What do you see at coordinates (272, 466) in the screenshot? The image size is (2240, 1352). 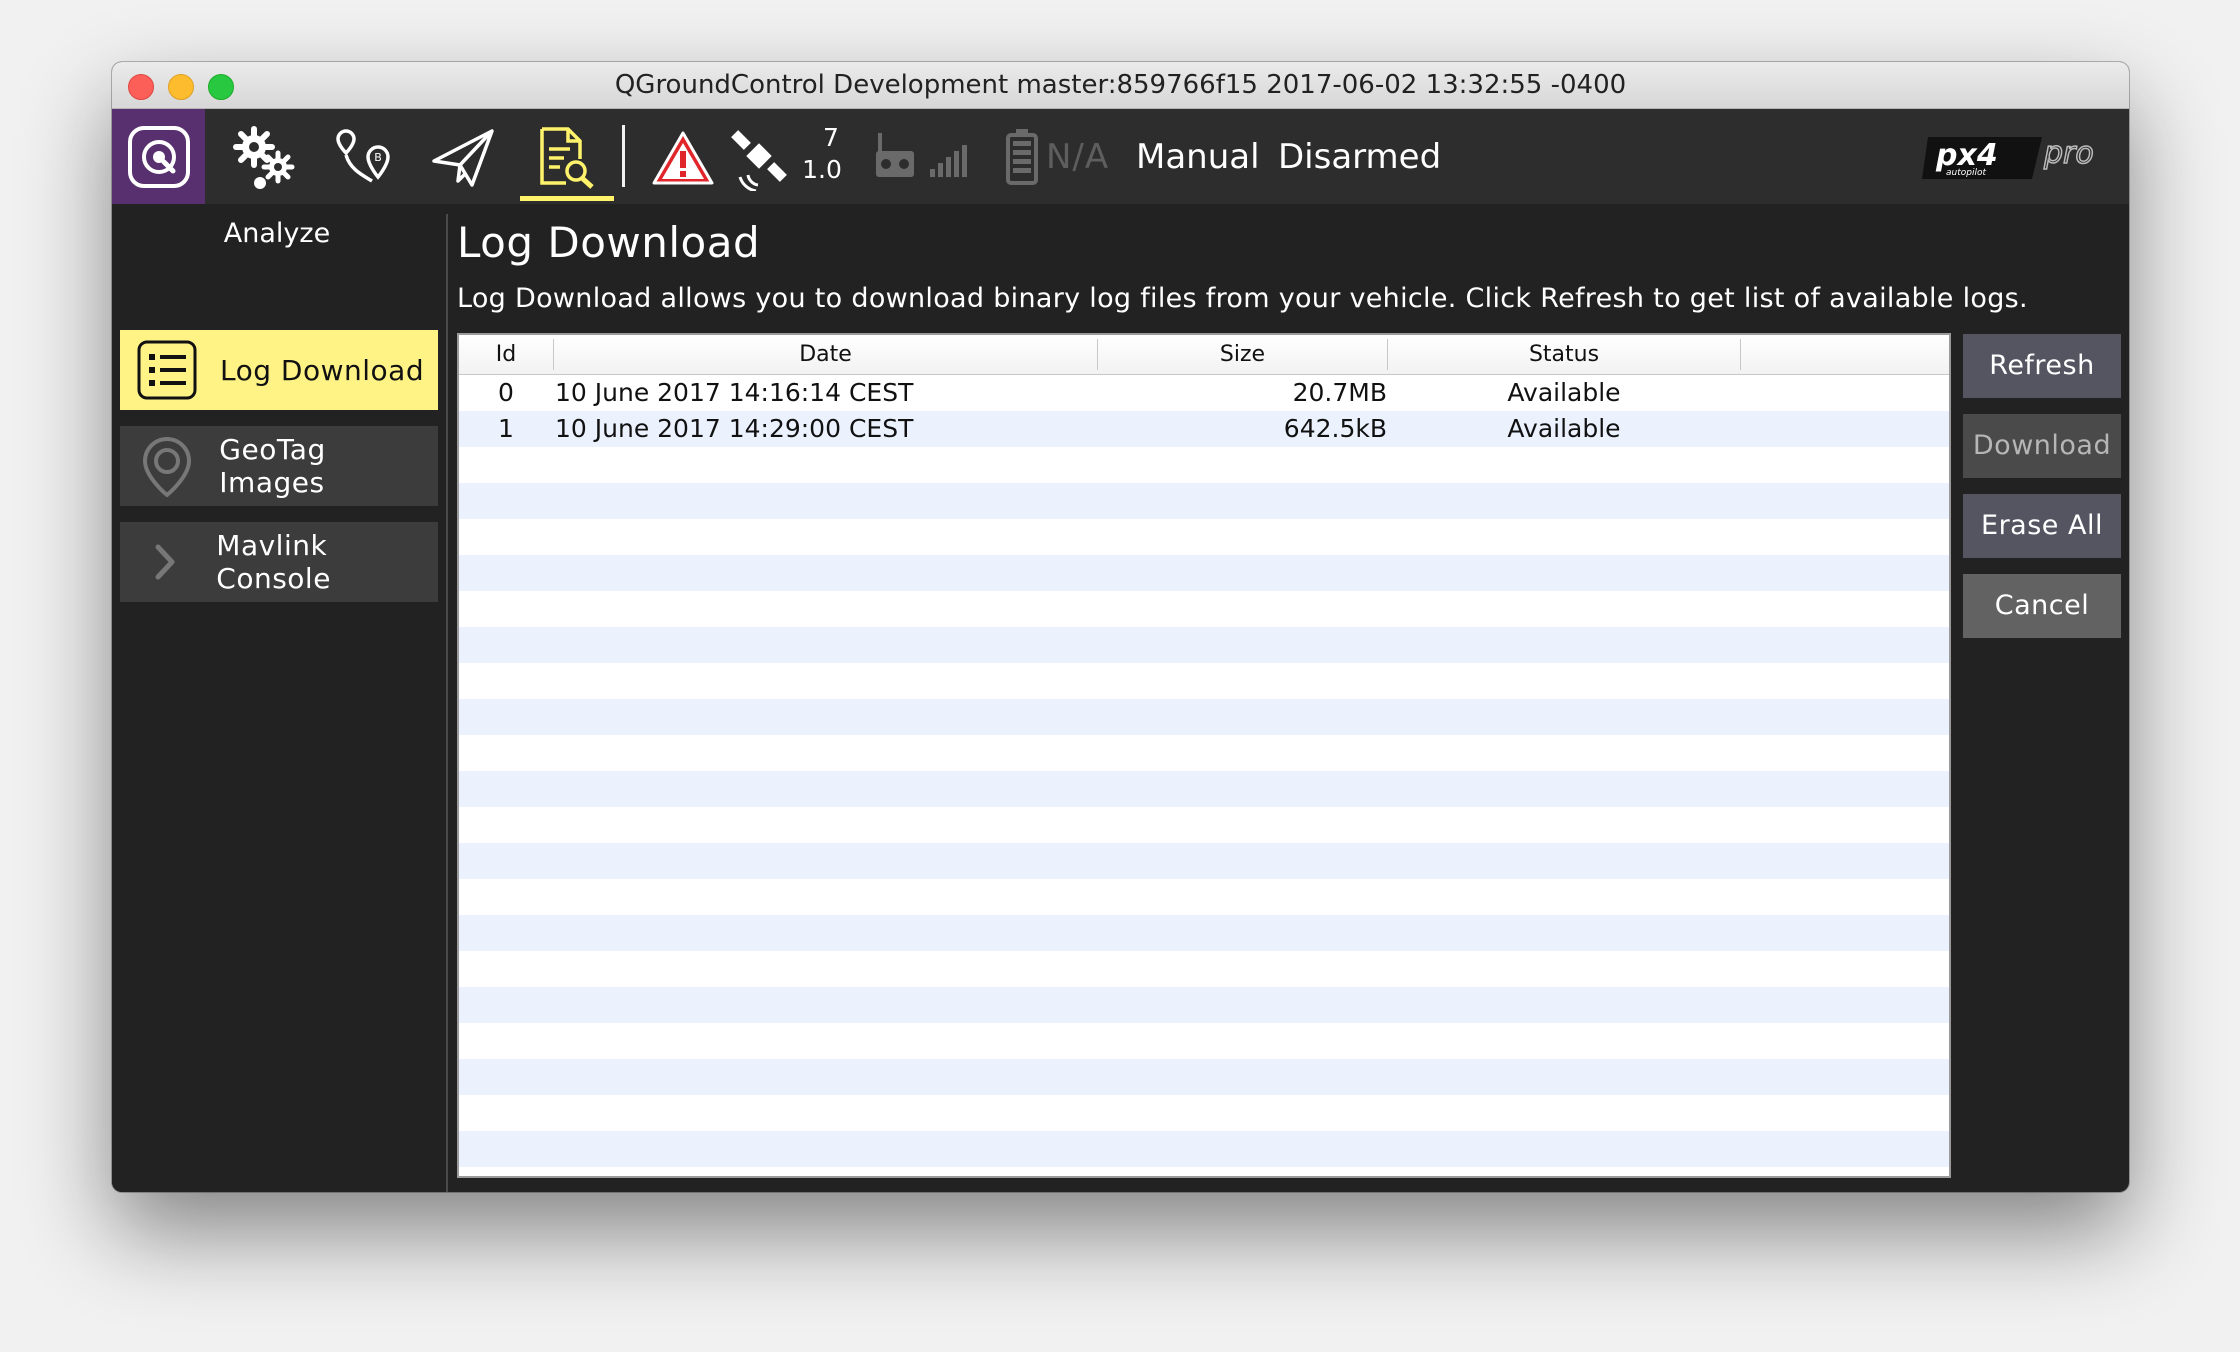 I see `sidebar-item-label: GeoTag Images` at bounding box center [272, 466].